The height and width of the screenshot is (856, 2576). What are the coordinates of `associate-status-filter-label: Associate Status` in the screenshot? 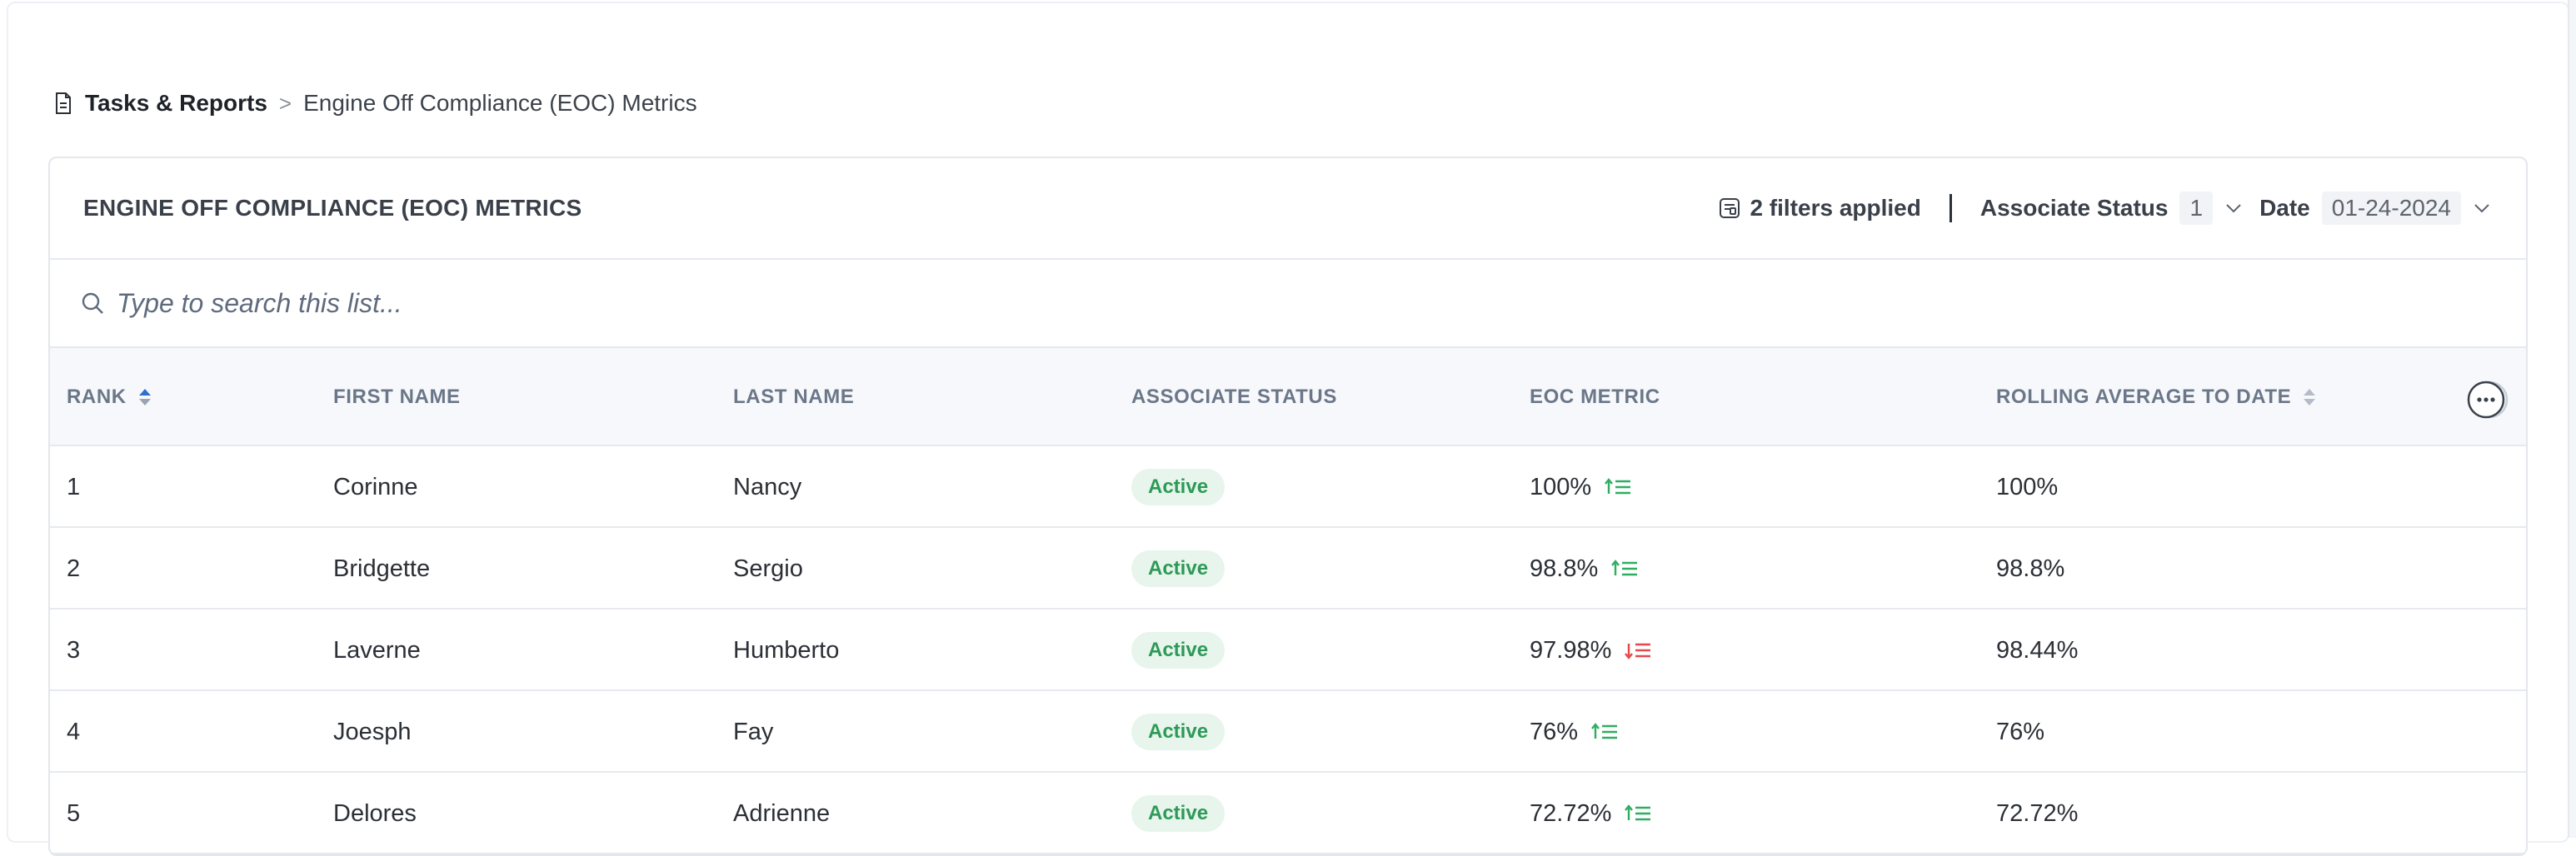 It's located at (2074, 208).